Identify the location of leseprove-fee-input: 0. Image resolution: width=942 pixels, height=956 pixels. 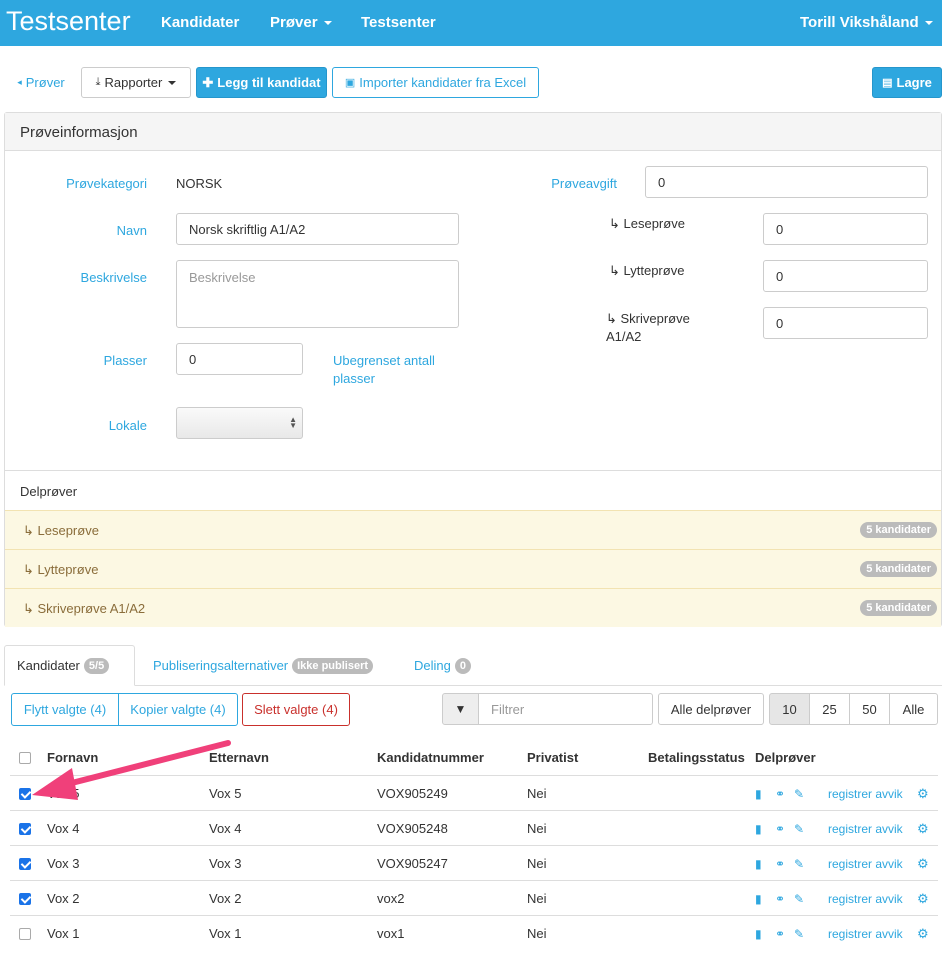
(845, 229).